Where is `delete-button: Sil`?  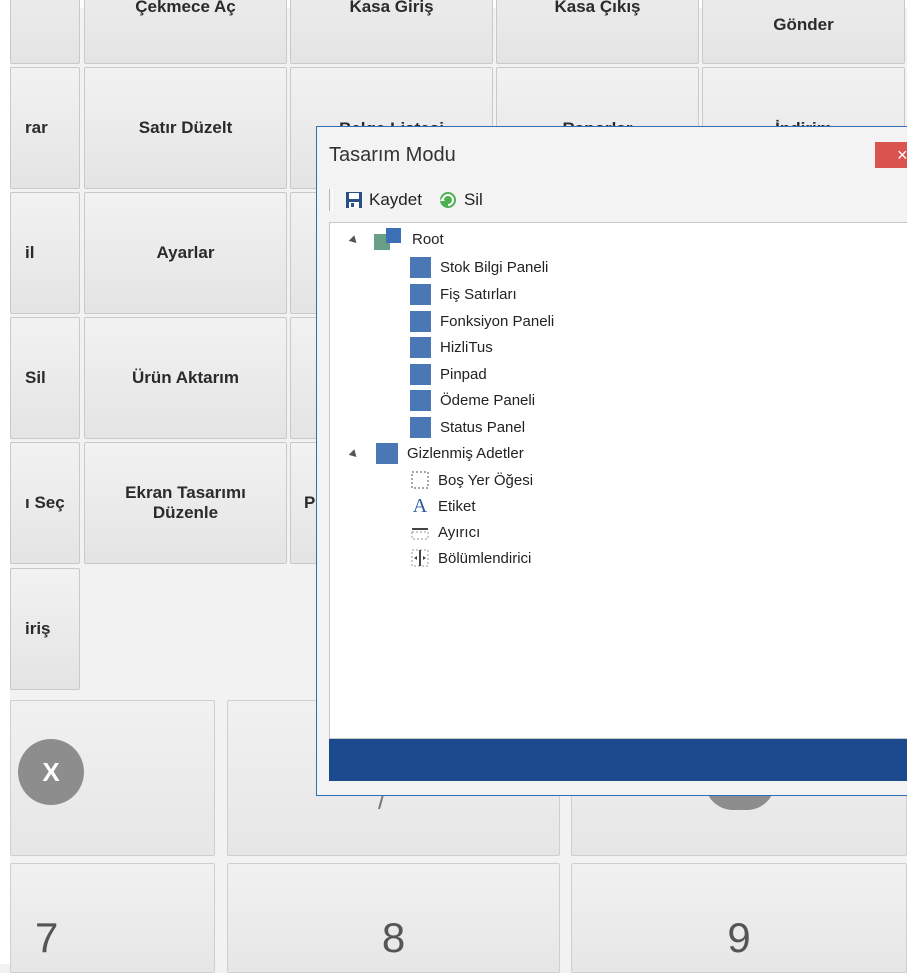
delete-button: Sil is located at coordinates (460, 200).